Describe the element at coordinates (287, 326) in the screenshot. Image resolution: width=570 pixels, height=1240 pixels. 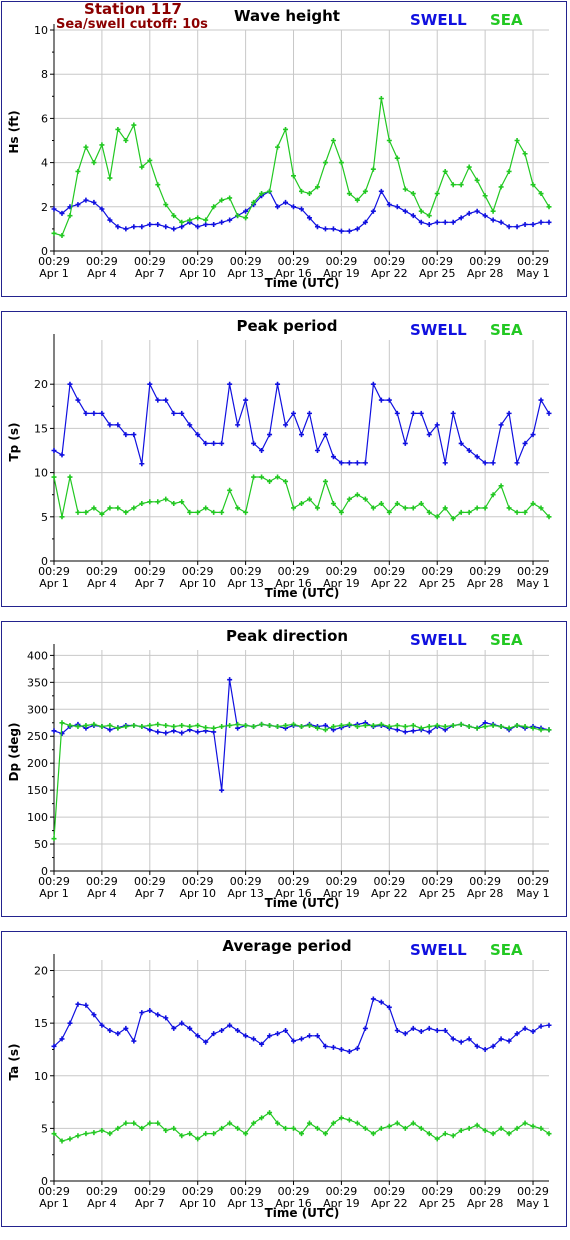
I see `chart-title: Peak period` at that location.